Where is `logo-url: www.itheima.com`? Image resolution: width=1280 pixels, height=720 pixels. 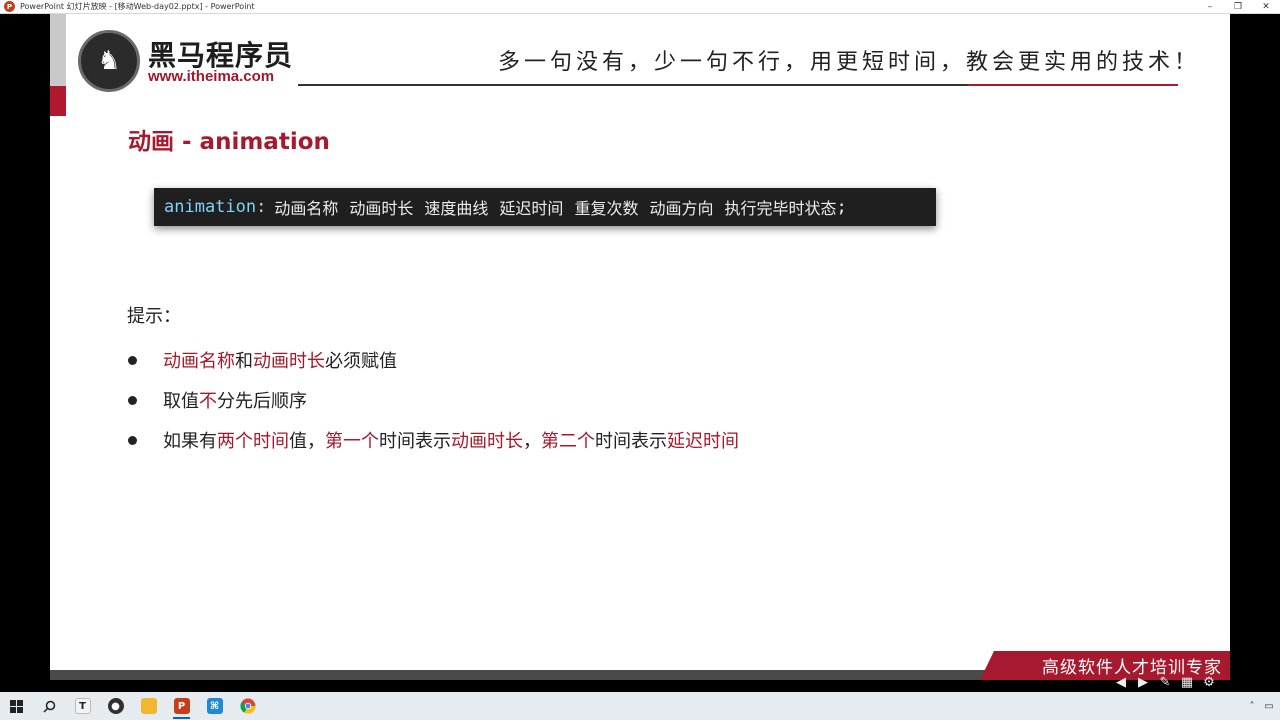 logo-url: www.itheima.com is located at coordinates (211, 76).